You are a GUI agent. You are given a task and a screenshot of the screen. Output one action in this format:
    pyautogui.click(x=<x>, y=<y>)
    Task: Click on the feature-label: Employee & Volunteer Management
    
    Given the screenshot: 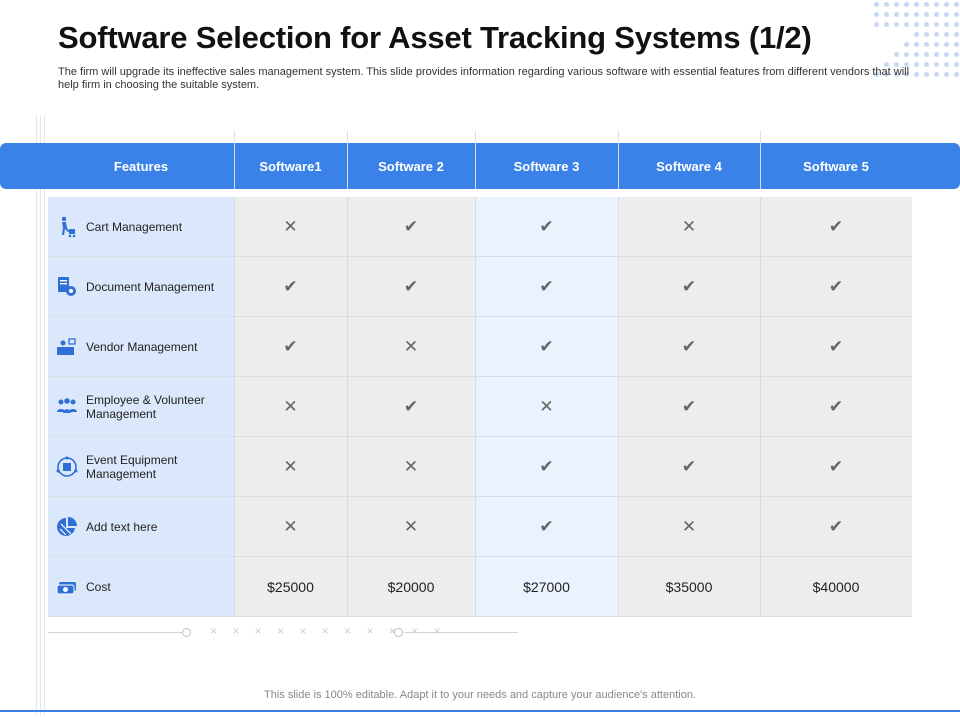 What is the action you would take?
    pyautogui.click(x=145, y=406)
    